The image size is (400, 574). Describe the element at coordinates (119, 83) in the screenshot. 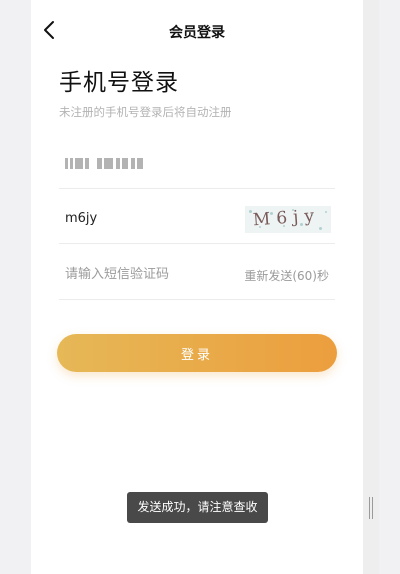

I see `login-heading: 手机号登录` at that location.